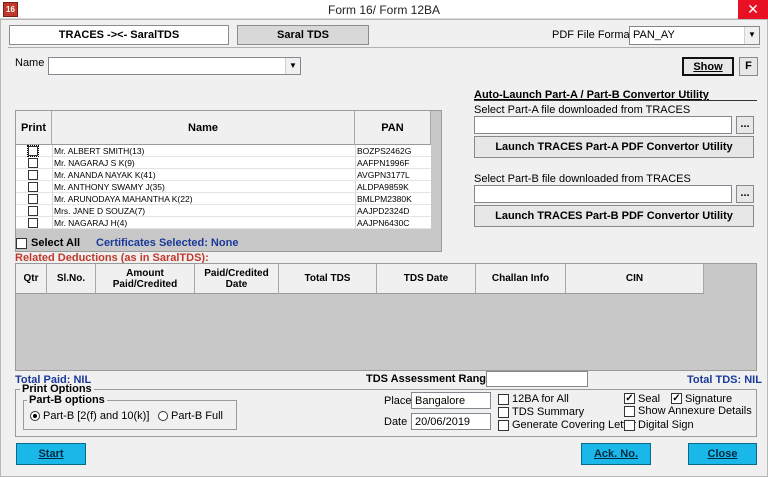 Image resolution: width=768 pixels, height=477 pixels. I want to click on date-value: 20/06/2019, so click(443, 422).